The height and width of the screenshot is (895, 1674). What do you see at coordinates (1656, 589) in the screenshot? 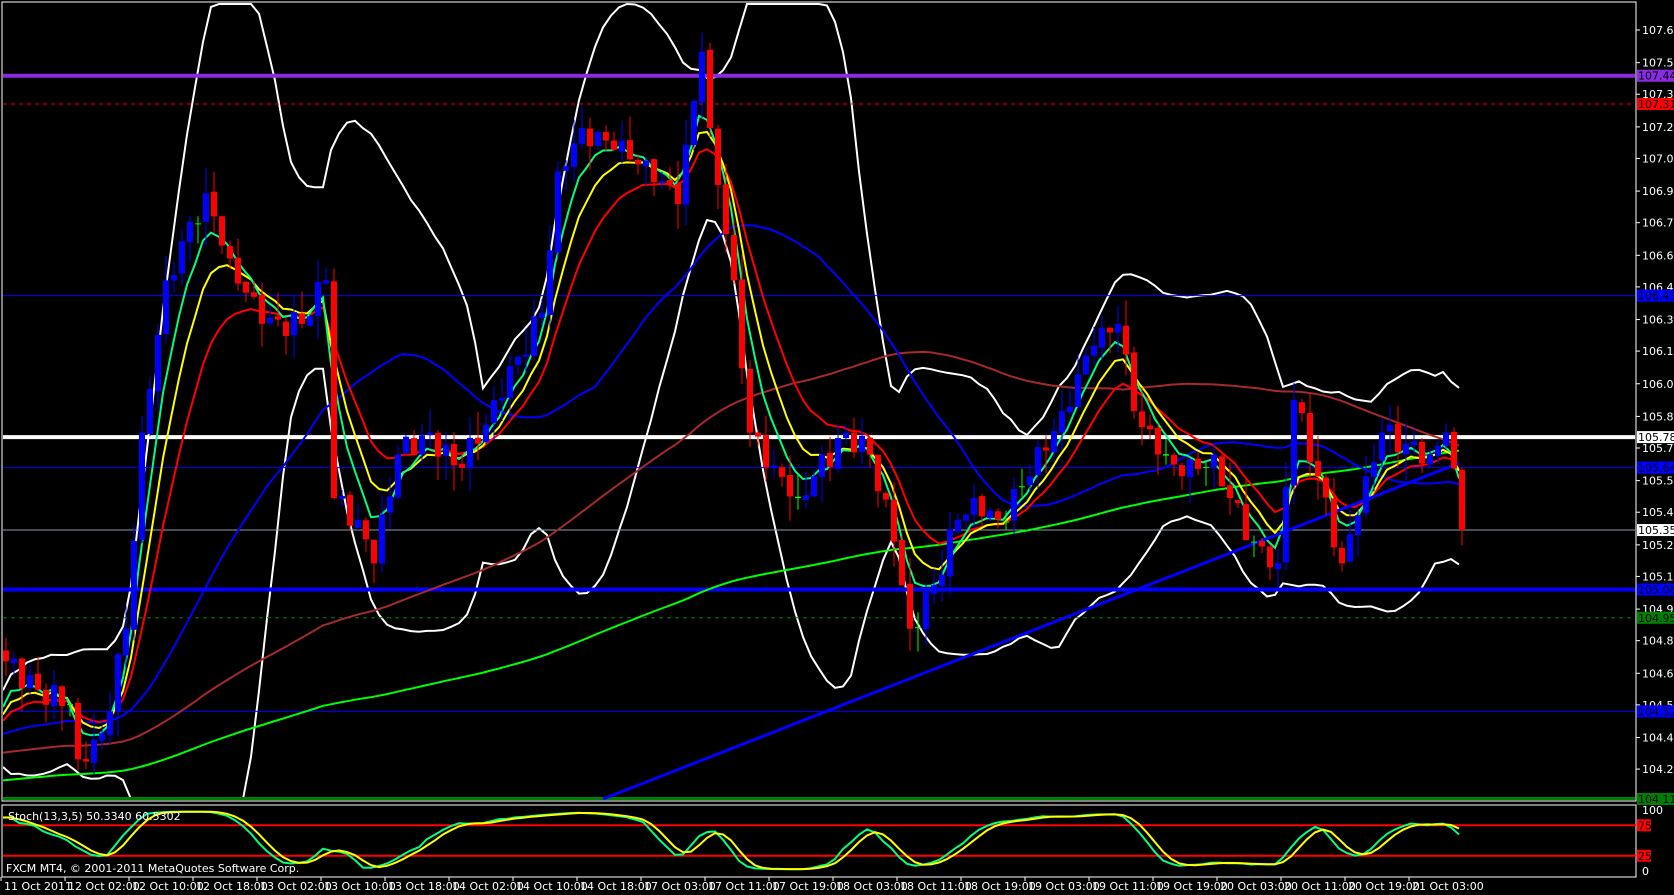
I see `level-label: 105.080` at bounding box center [1656, 589].